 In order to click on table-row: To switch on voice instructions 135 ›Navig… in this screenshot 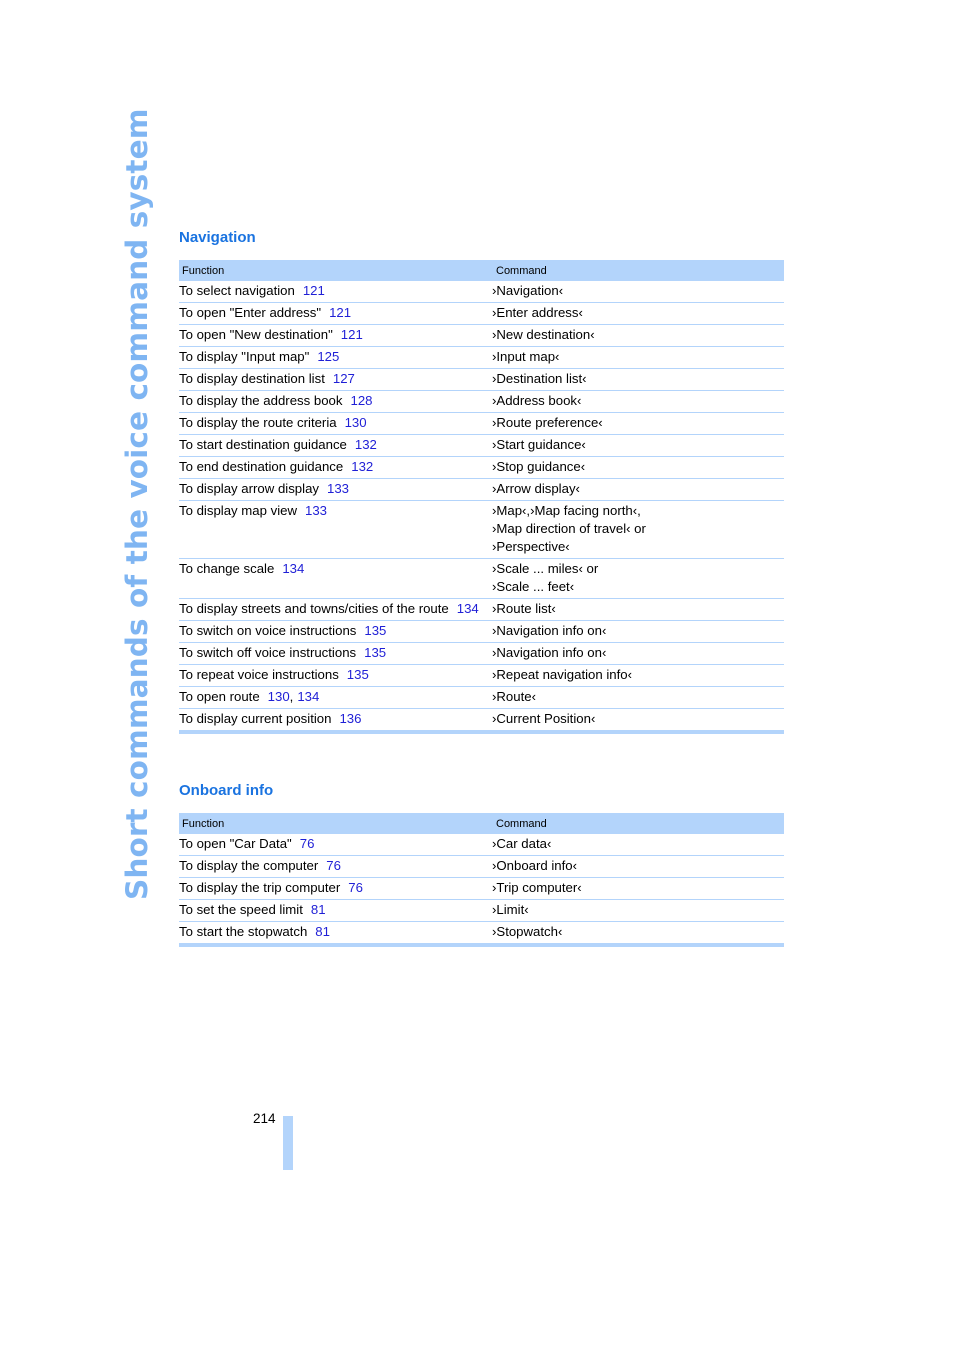, I will do `click(481, 631)`.